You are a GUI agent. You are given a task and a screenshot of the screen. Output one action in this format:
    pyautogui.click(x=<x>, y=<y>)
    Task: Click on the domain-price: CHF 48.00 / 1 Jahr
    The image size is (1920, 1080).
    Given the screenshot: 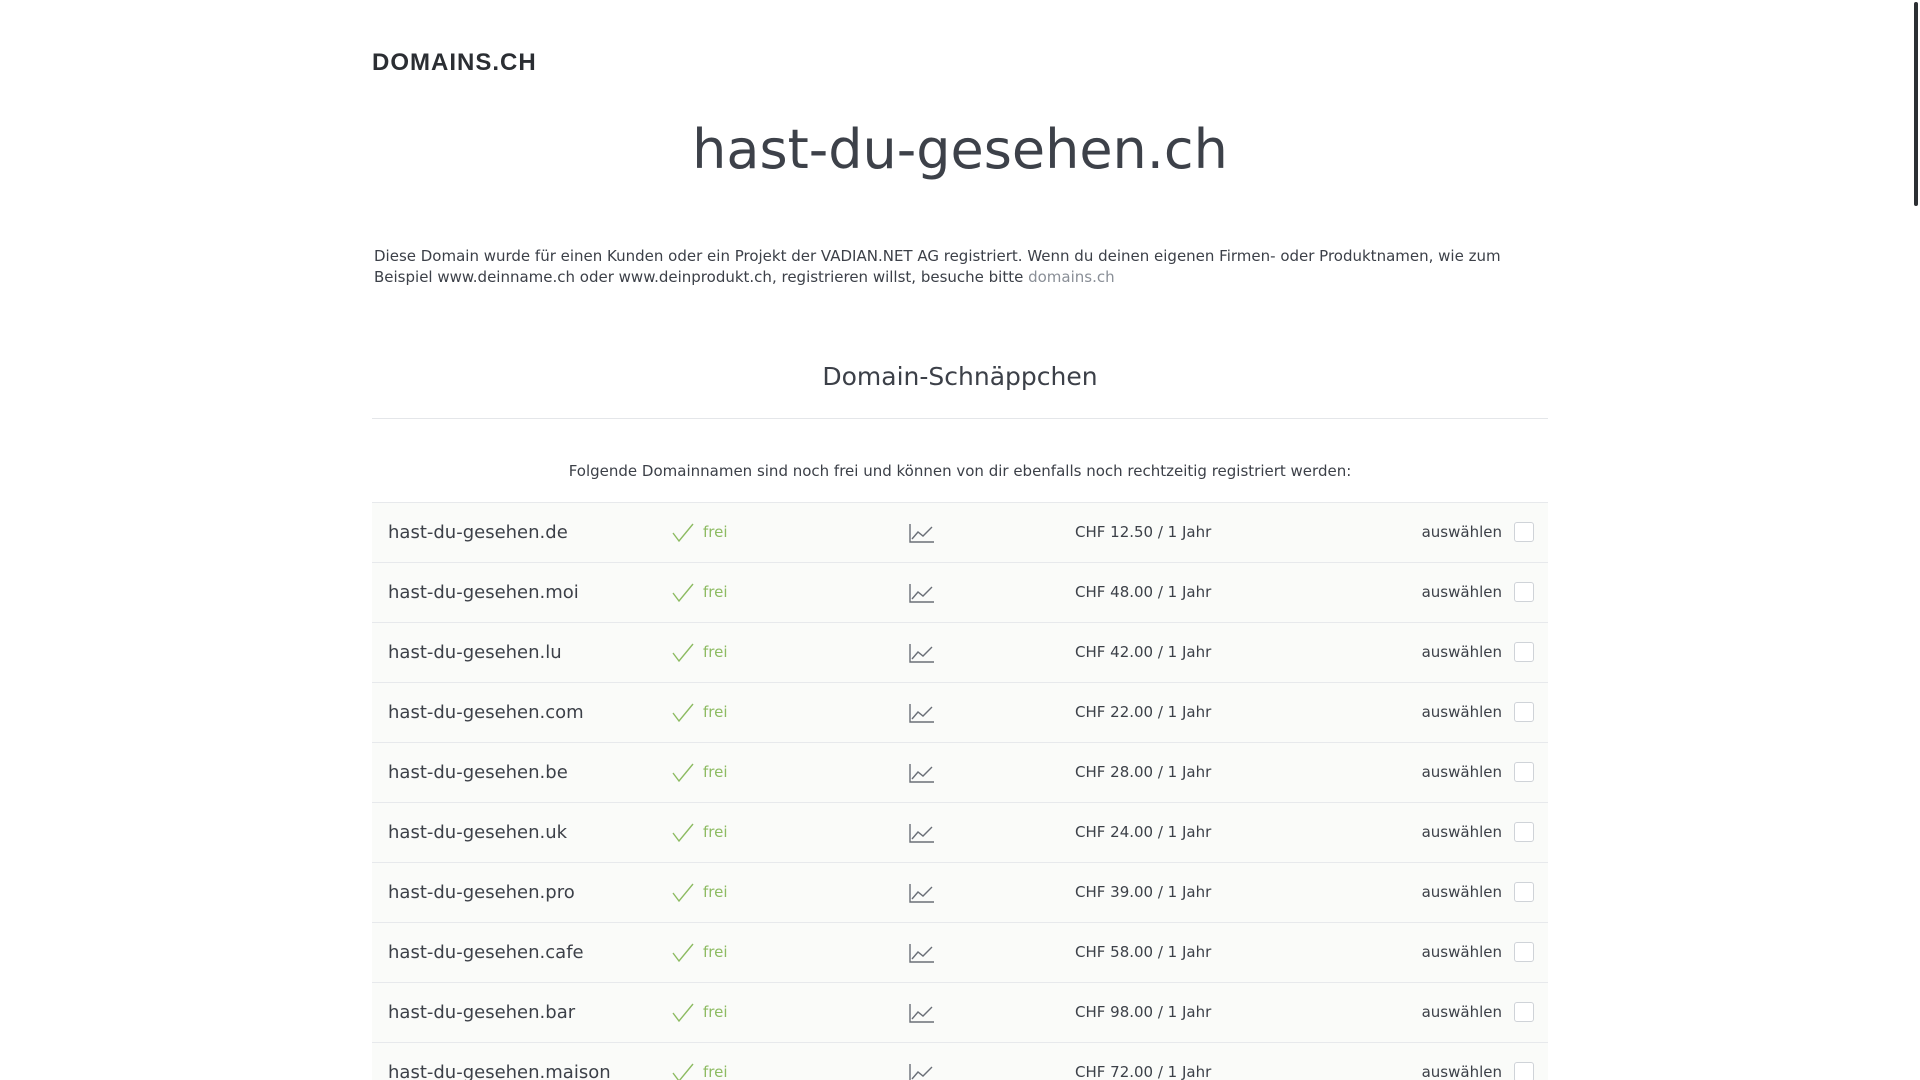 What is the action you would take?
    pyautogui.click(x=1143, y=592)
    